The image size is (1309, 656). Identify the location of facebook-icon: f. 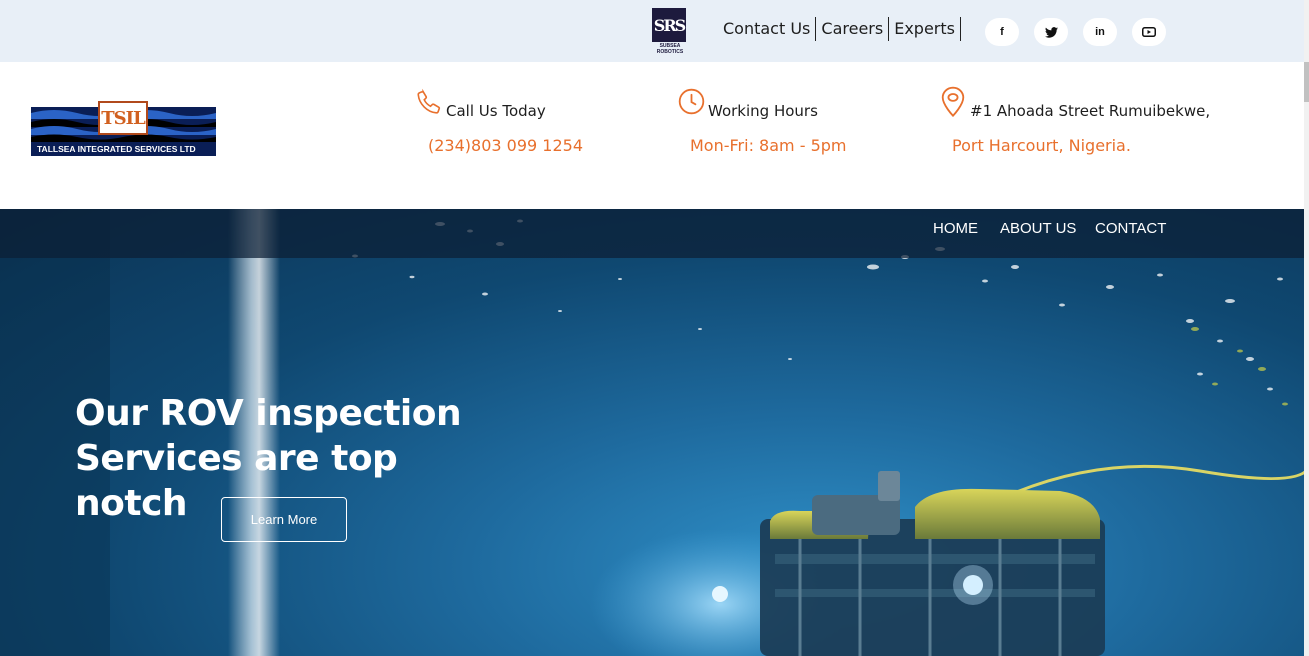
(1002, 32).